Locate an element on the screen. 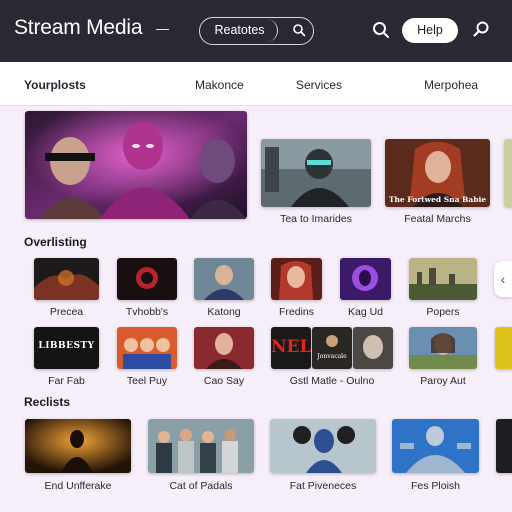 Image resolution: width=512 pixels, height=512 pixels. hero-card-caption: Featal Marchs is located at coordinates (437, 219).